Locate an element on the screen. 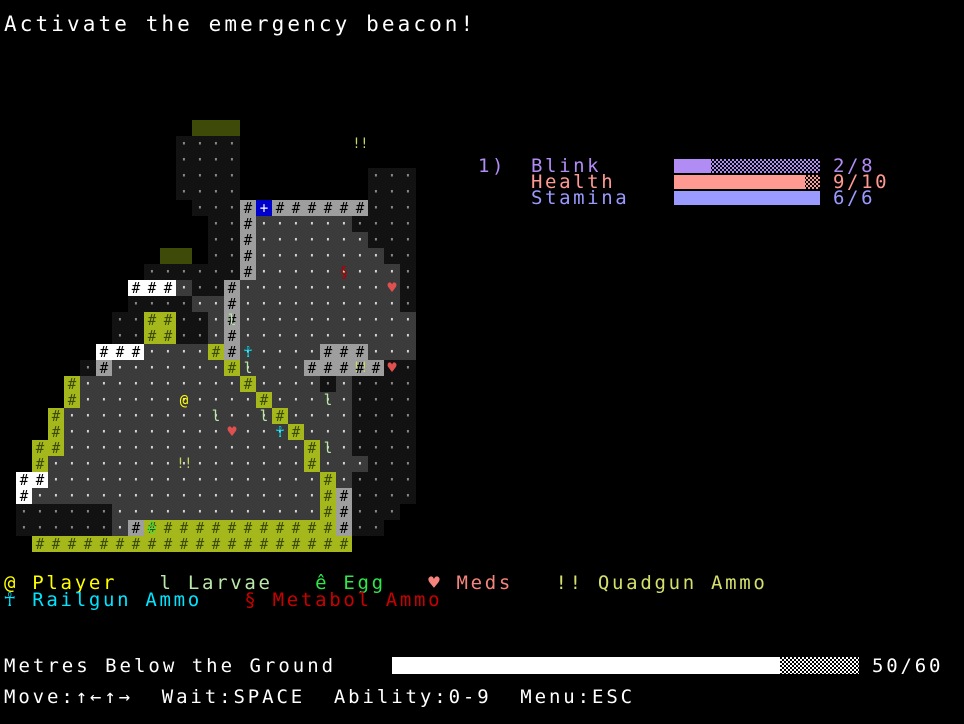  metabol-1-glyph: § is located at coordinates (344, 272).